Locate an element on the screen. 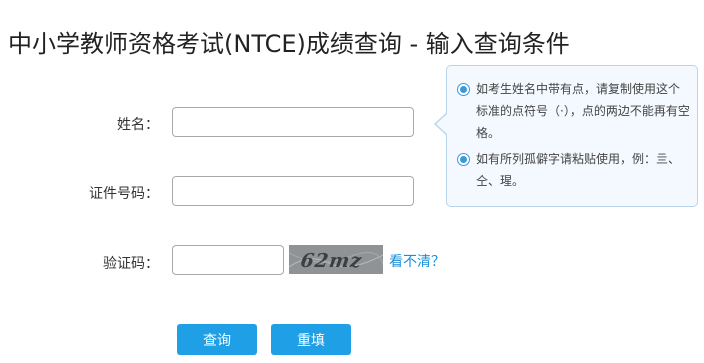  captcha-image: 62mz is located at coordinates (336, 259).